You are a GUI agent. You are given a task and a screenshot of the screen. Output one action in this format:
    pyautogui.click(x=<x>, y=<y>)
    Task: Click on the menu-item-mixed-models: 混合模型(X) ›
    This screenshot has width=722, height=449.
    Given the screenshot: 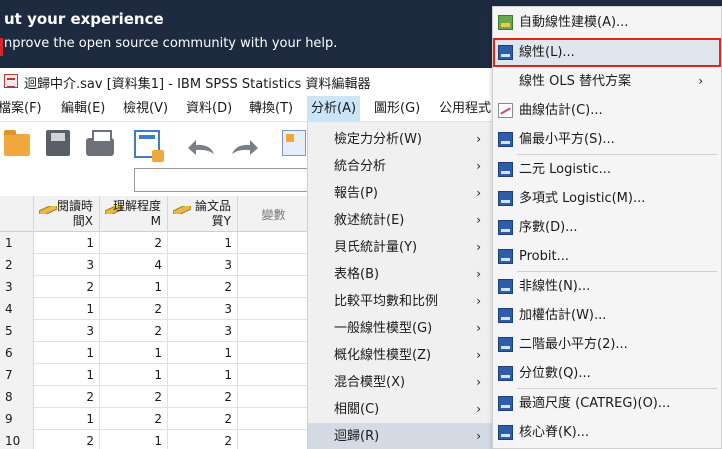 What is the action you would take?
    pyautogui.click(x=401, y=382)
    